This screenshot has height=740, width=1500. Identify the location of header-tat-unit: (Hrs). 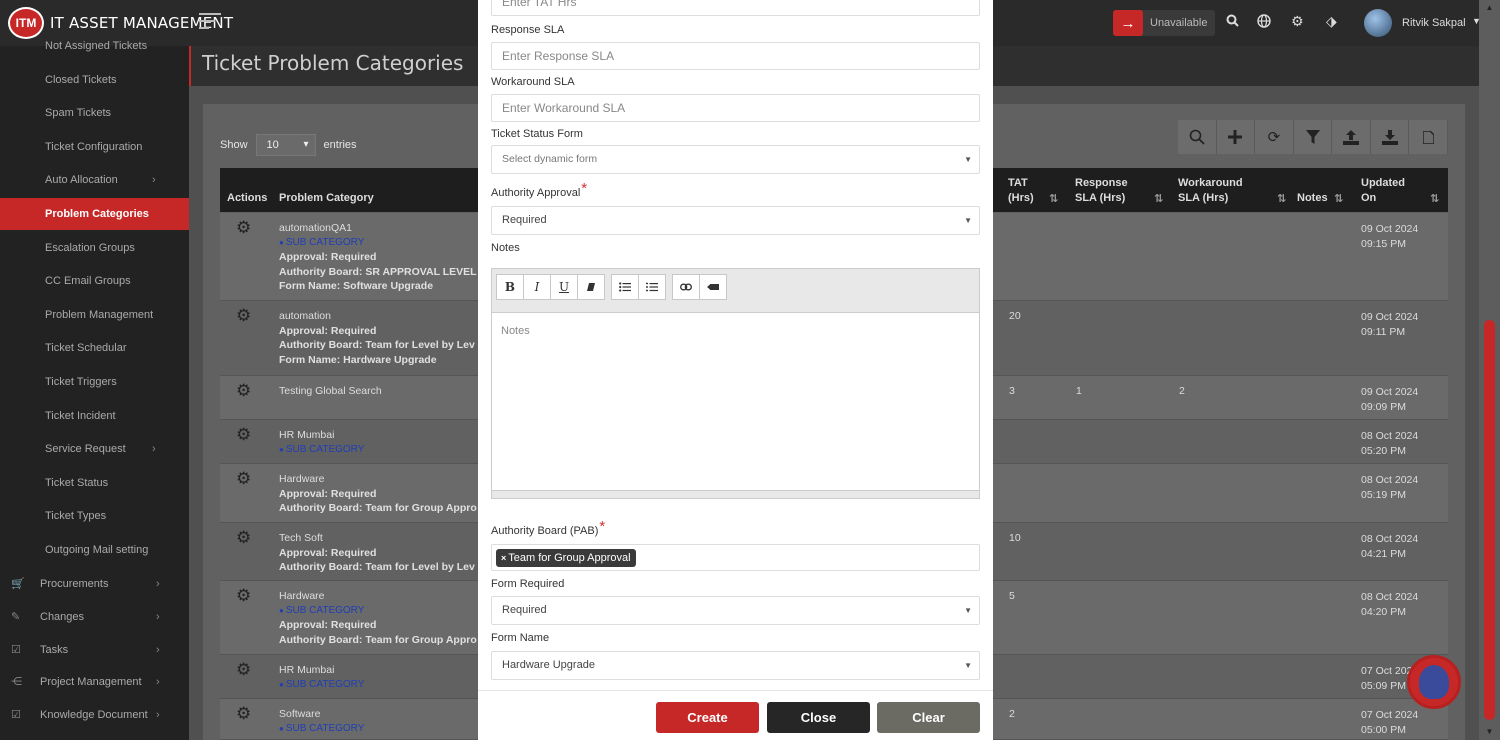
(1021, 198).